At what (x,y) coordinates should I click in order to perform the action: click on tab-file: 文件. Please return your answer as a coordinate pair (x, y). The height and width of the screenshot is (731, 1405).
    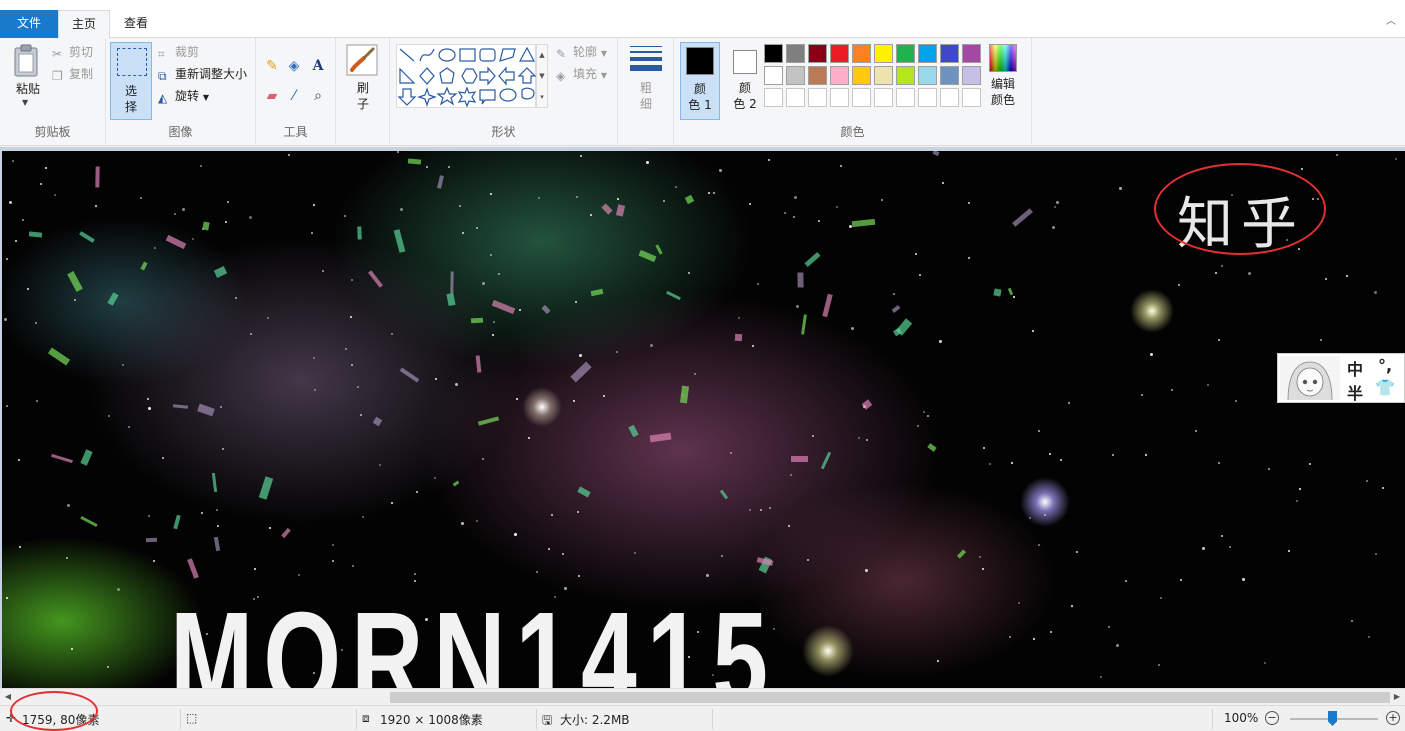
    Looking at the image, I should click on (29, 24).